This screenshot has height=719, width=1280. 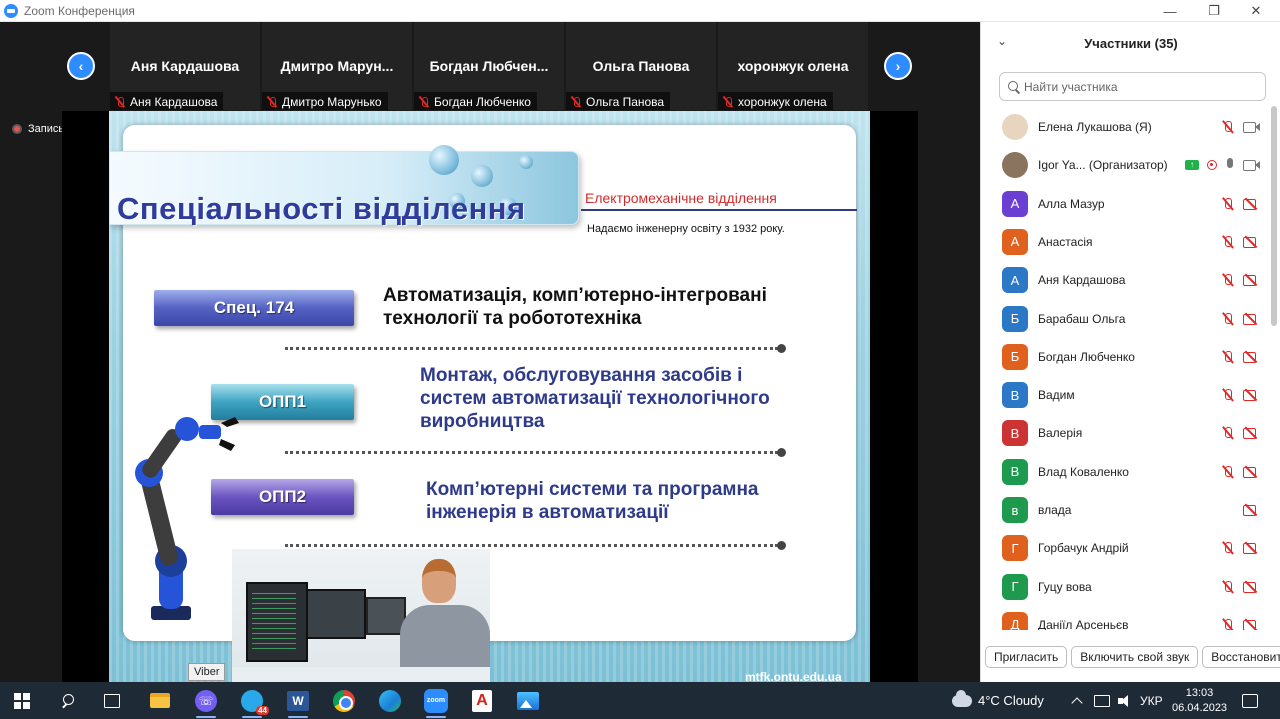 What do you see at coordinates (1015, 318) in the screenshot?
I see `avatar: Б` at bounding box center [1015, 318].